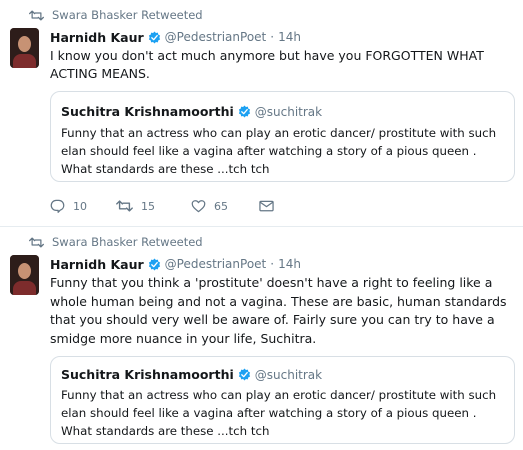 The image size is (523, 450). What do you see at coordinates (57, 206) in the screenshot?
I see `reply-icon` at bounding box center [57, 206].